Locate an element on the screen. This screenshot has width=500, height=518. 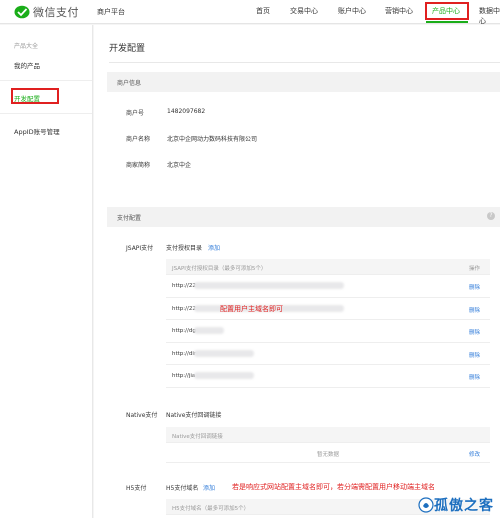
sidebar-category: 产品大全 is located at coordinates (26, 46).